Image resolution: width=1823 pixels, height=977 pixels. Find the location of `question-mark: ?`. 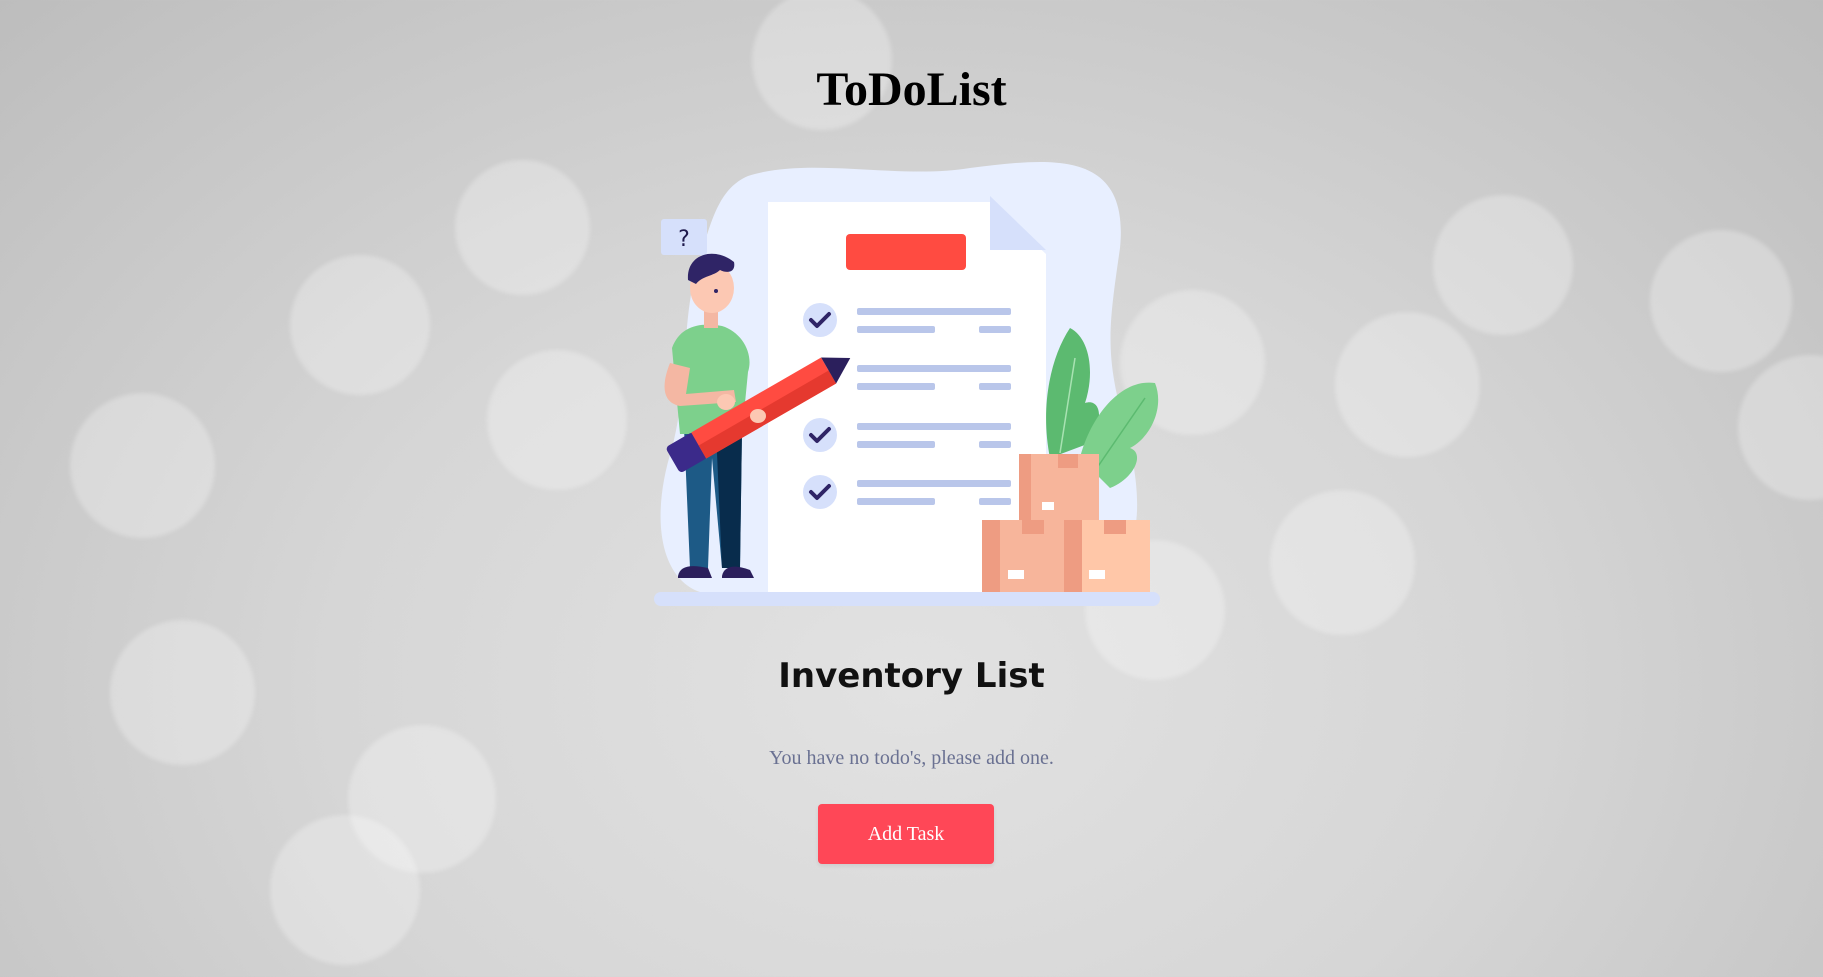

question-mark: ? is located at coordinates (684, 239).